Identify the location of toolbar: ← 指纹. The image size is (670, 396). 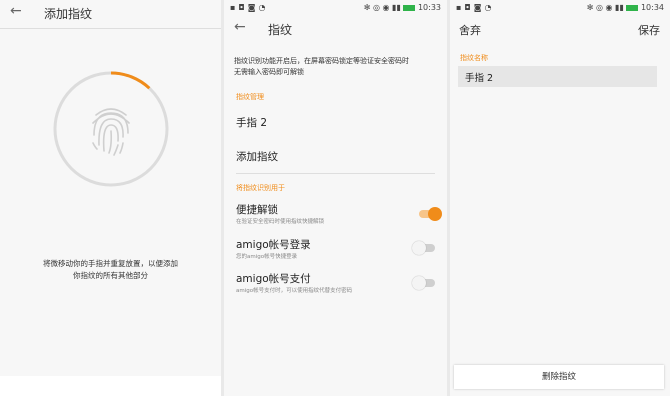
(335, 31).